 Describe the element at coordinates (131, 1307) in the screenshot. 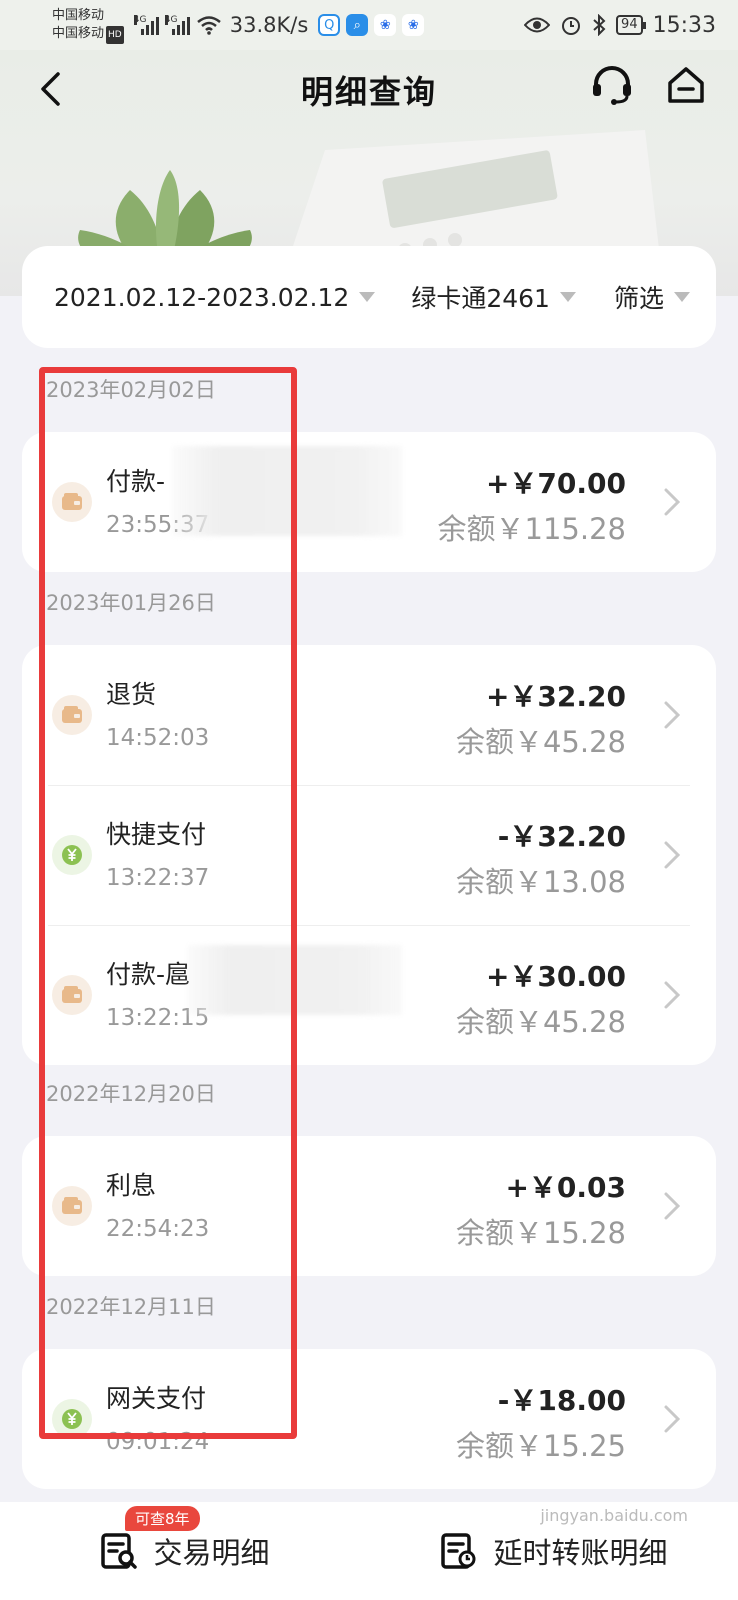

I see `date-header: 2022年12月11日` at that location.